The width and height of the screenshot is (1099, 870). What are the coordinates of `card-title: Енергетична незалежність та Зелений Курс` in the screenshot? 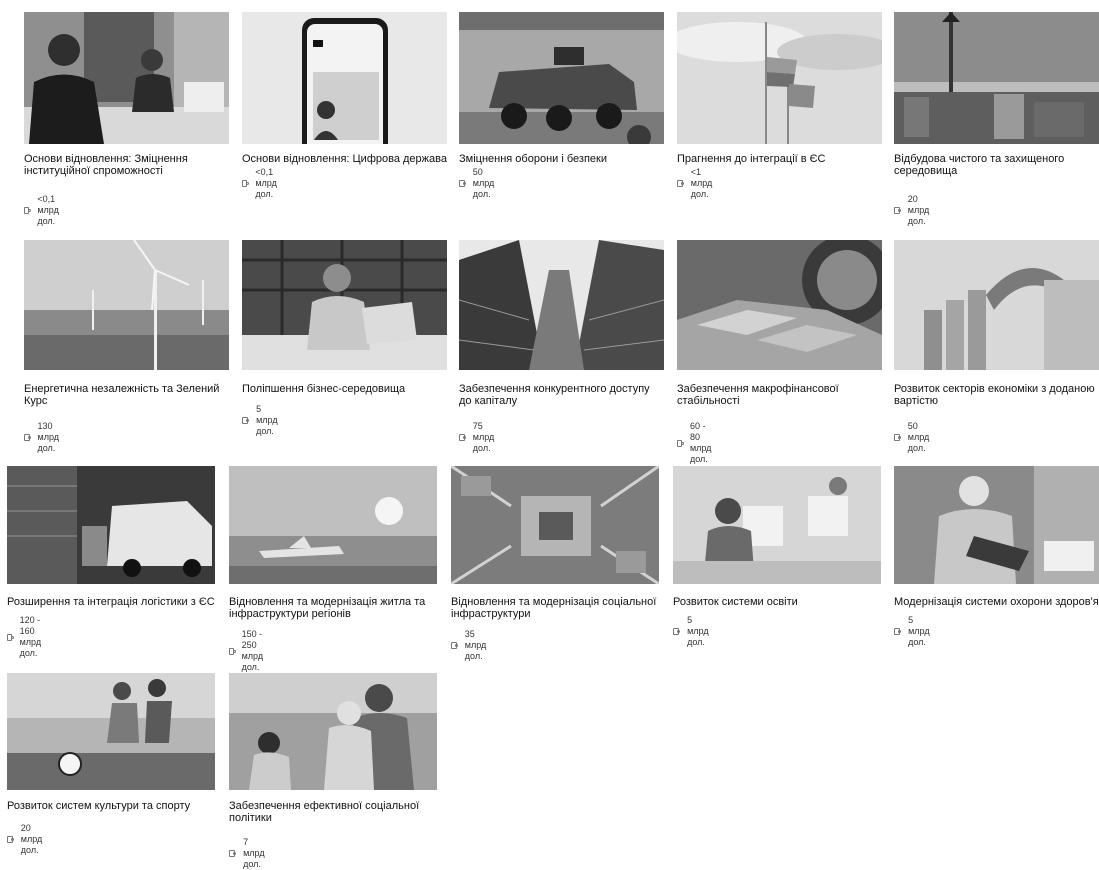 It's located at (126, 395).